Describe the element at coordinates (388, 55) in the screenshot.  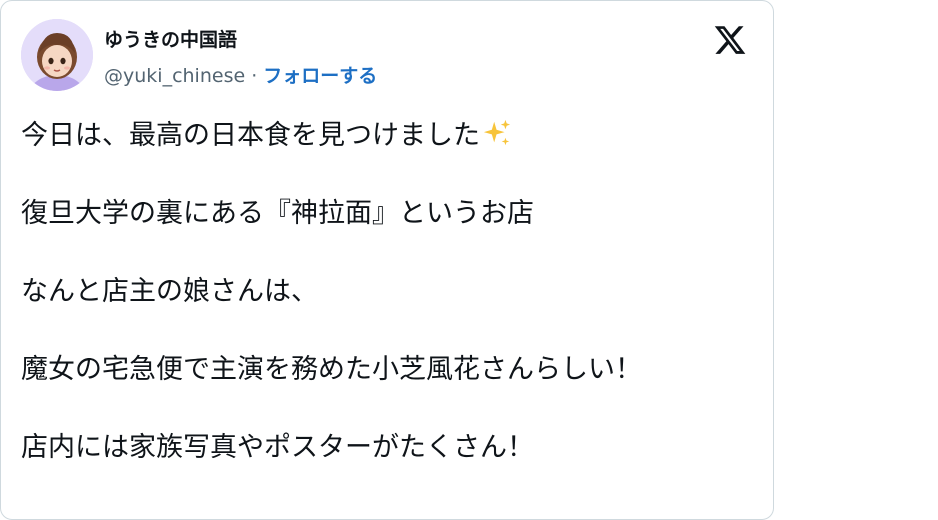
I see `tweet-header: ゆうきの中国語 @yuki_chinese · フォローする` at that location.